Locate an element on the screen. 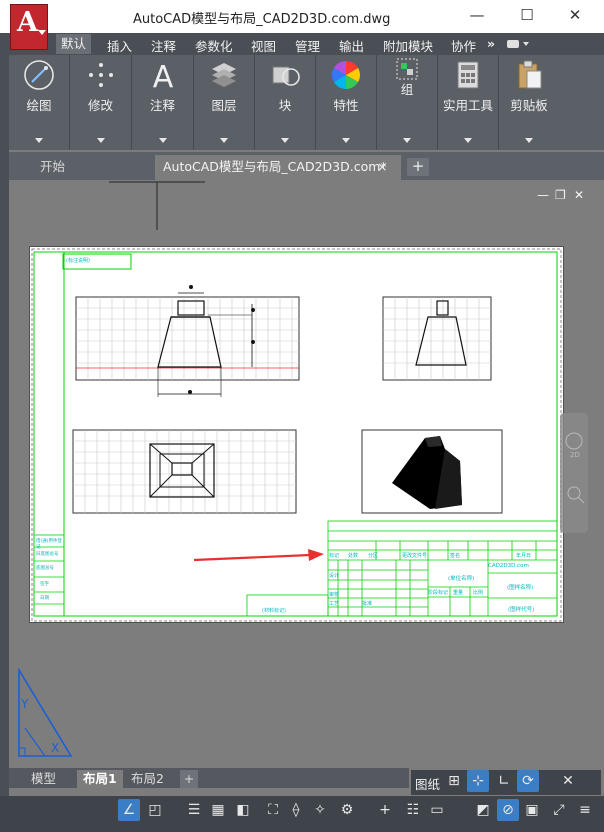 The width and height of the screenshot is (604, 832). tab-view: 视图 is located at coordinates (263, 45).